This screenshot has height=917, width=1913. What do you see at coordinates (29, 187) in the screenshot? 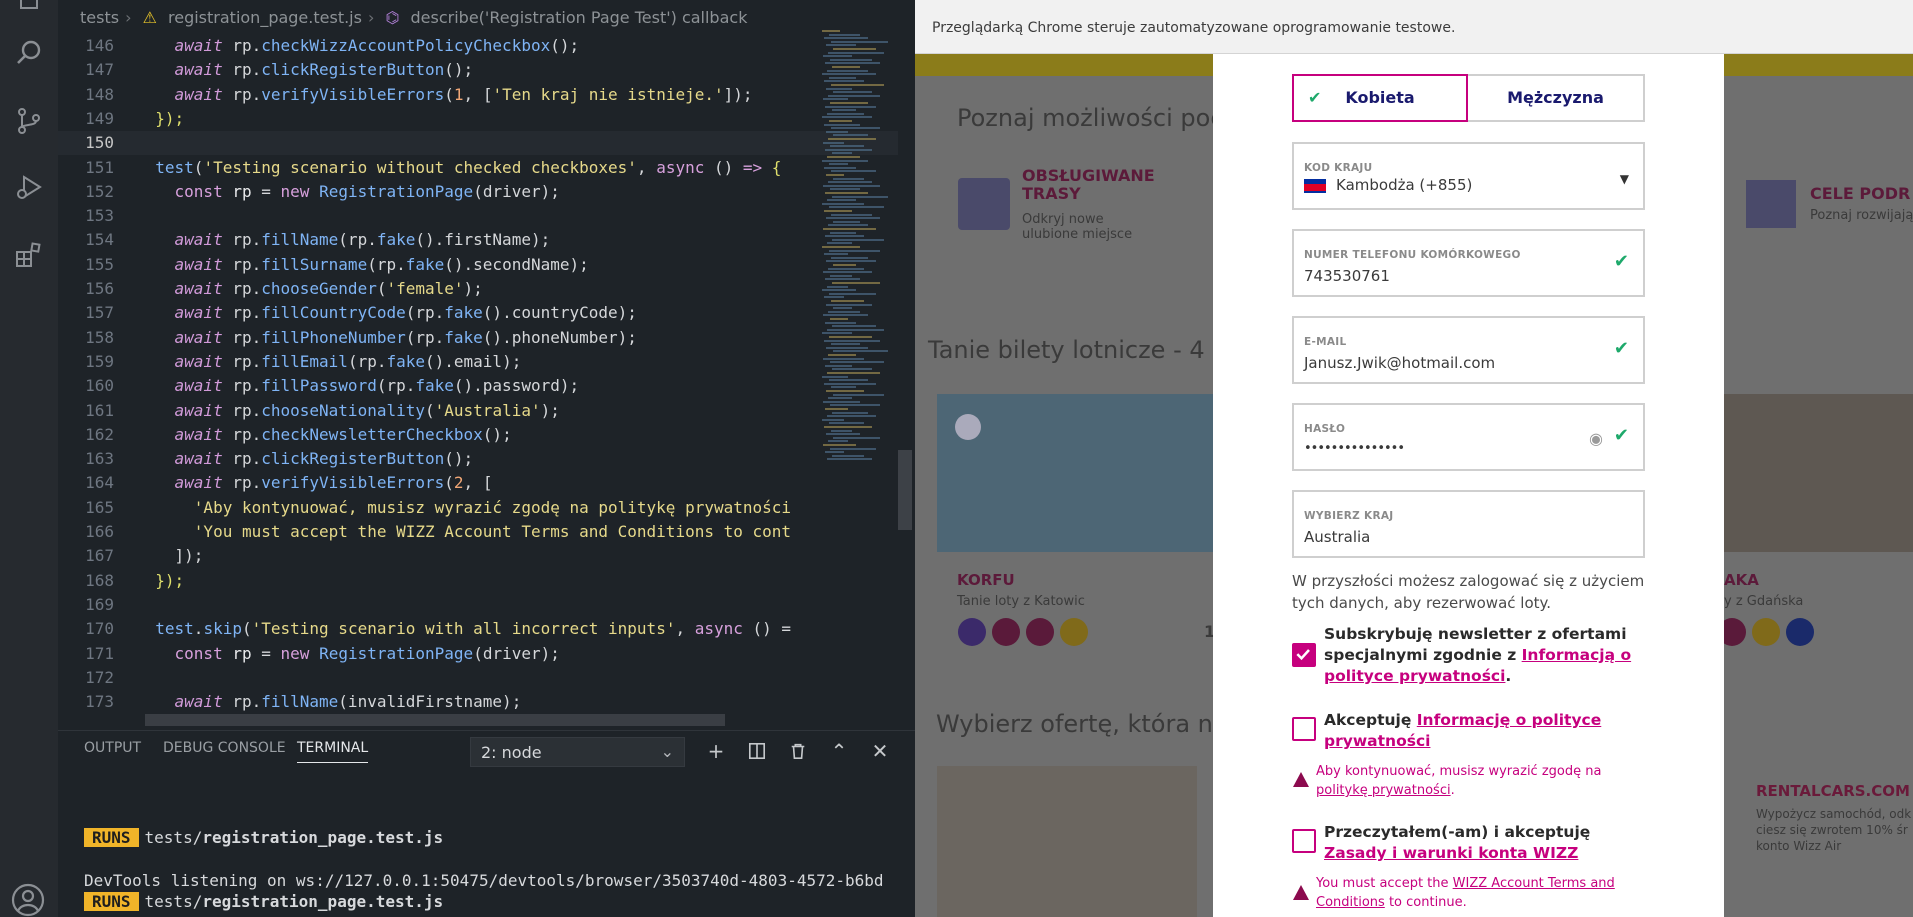
I see `run-debug-icon` at bounding box center [29, 187].